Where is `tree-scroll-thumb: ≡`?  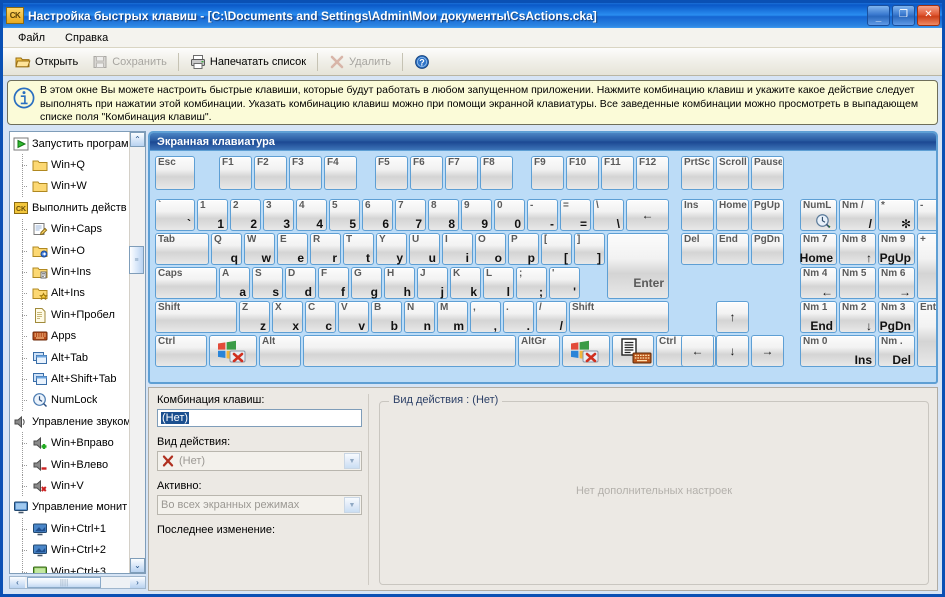 tree-scroll-thumb: ≡ is located at coordinates (136, 260).